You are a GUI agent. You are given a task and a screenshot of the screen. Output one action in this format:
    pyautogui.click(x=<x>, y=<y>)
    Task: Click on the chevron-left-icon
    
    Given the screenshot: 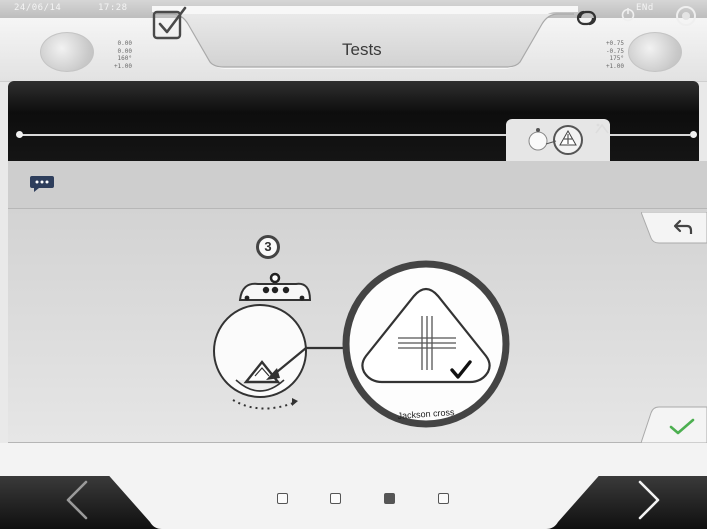 What is the action you would take?
    pyautogui.click(x=77, y=500)
    